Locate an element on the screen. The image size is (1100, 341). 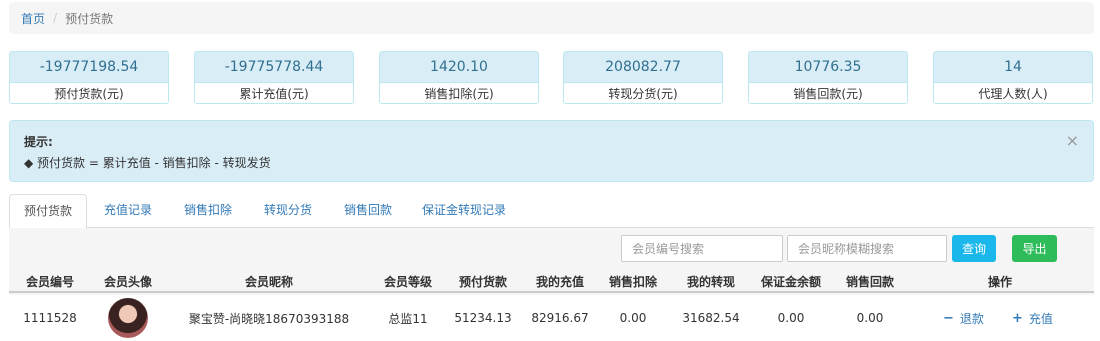
stat-label: 代理人数(人) is located at coordinates (1013, 93).